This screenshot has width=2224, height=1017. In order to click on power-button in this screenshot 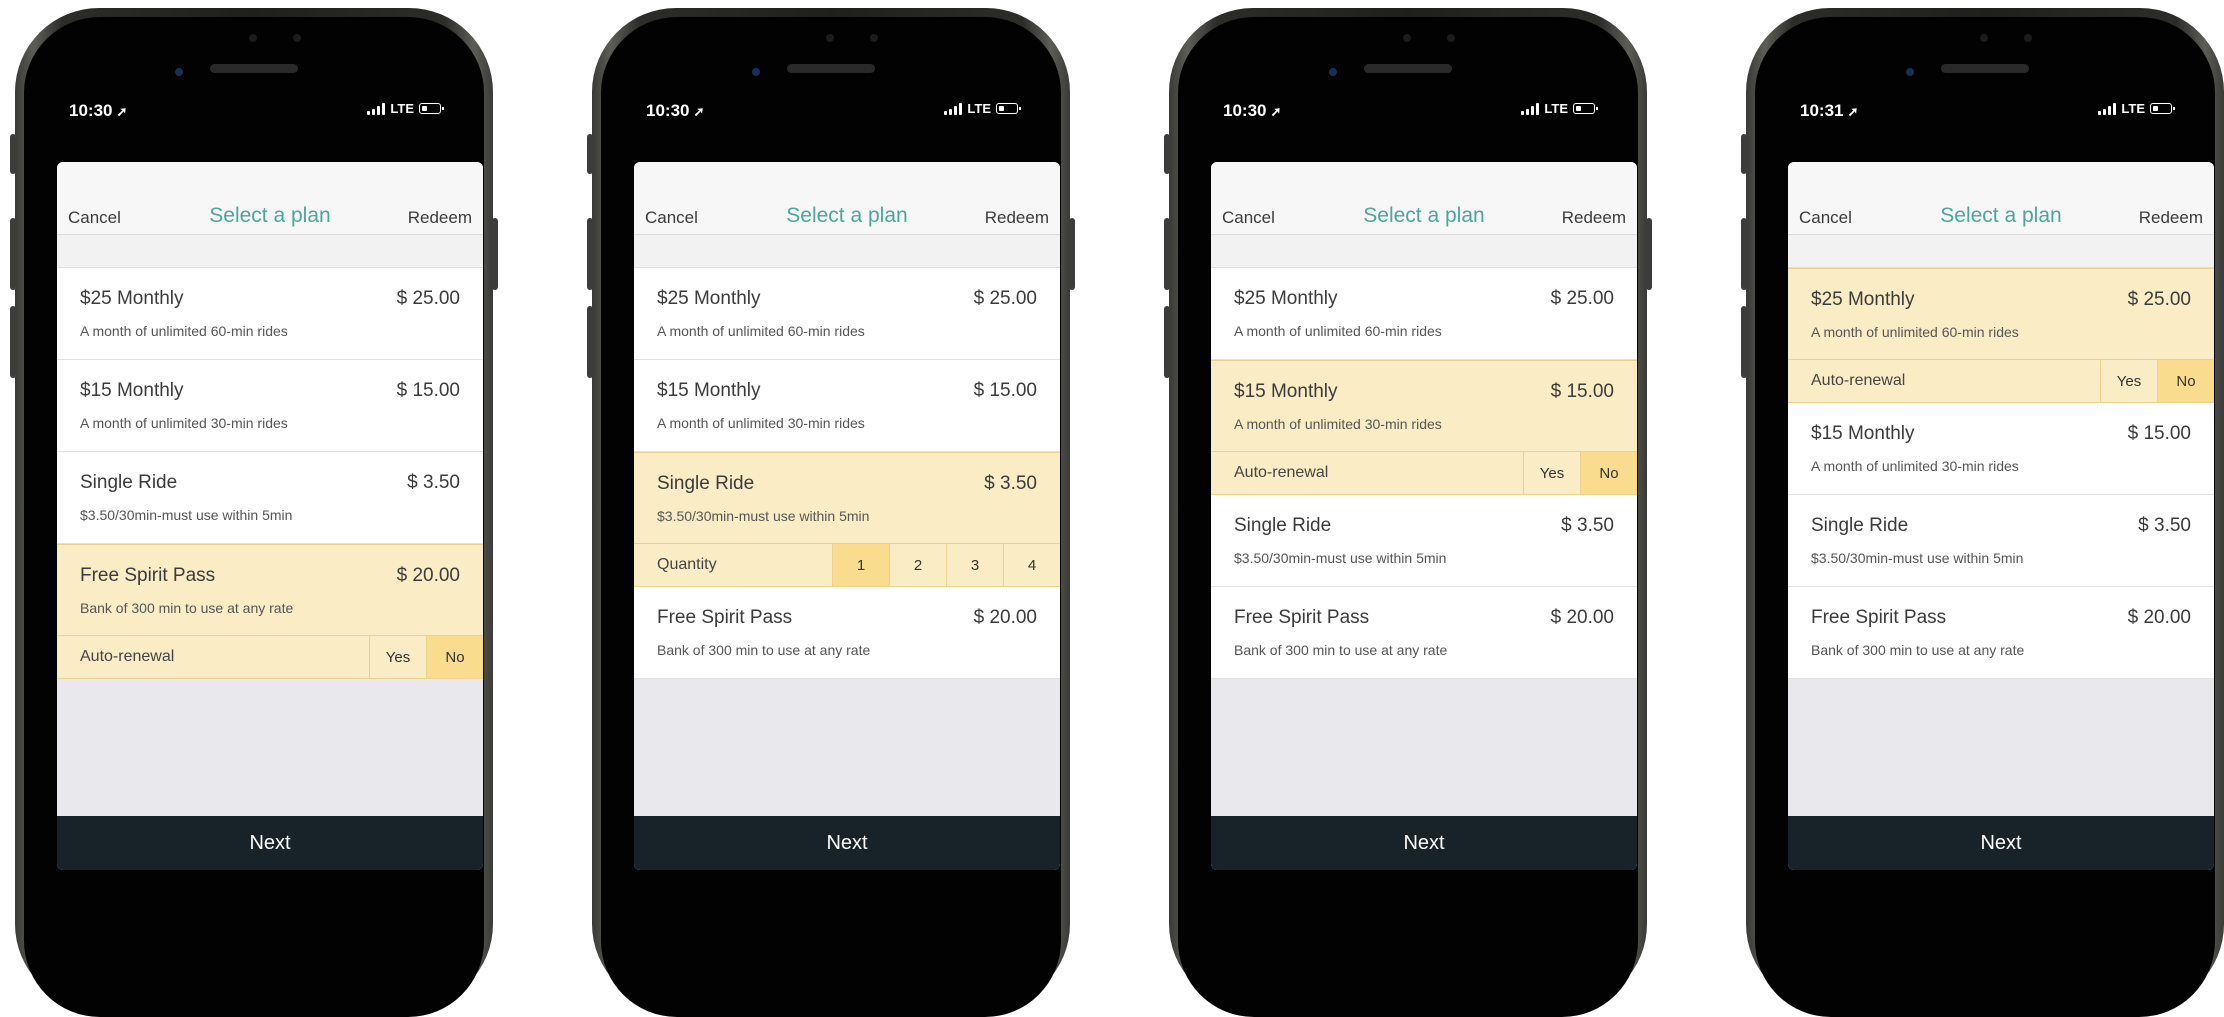, I will do `click(1649, 254)`.